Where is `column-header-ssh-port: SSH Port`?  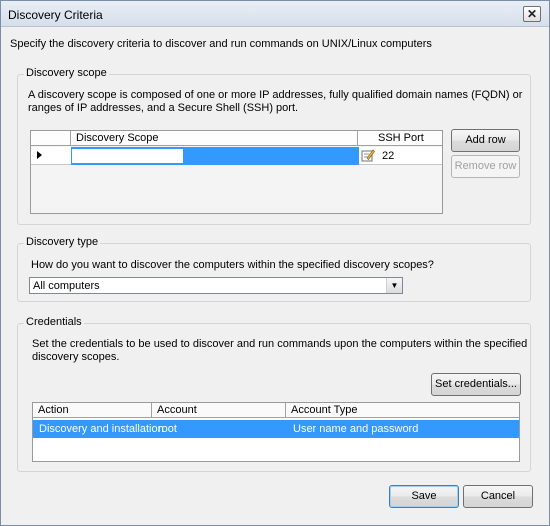
column-header-ssh-port: SSH Port is located at coordinates (400, 138).